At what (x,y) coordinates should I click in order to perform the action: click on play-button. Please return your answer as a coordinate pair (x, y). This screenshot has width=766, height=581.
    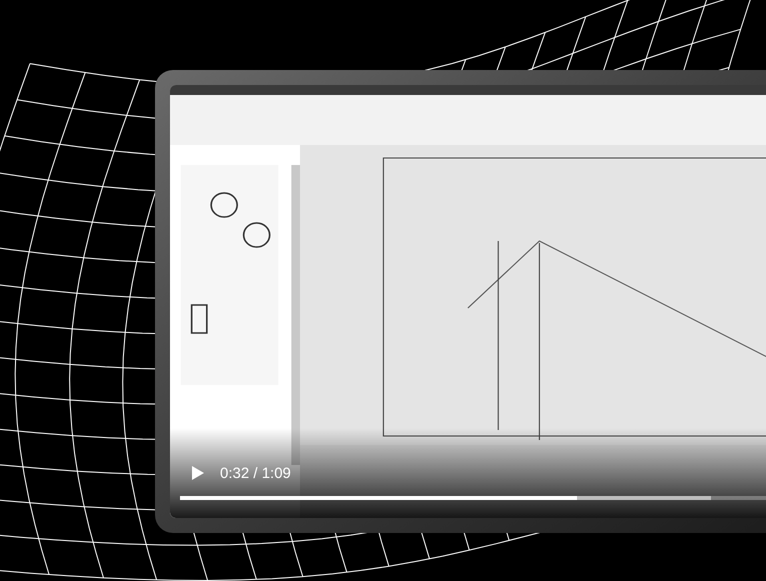
    Looking at the image, I should click on (198, 473).